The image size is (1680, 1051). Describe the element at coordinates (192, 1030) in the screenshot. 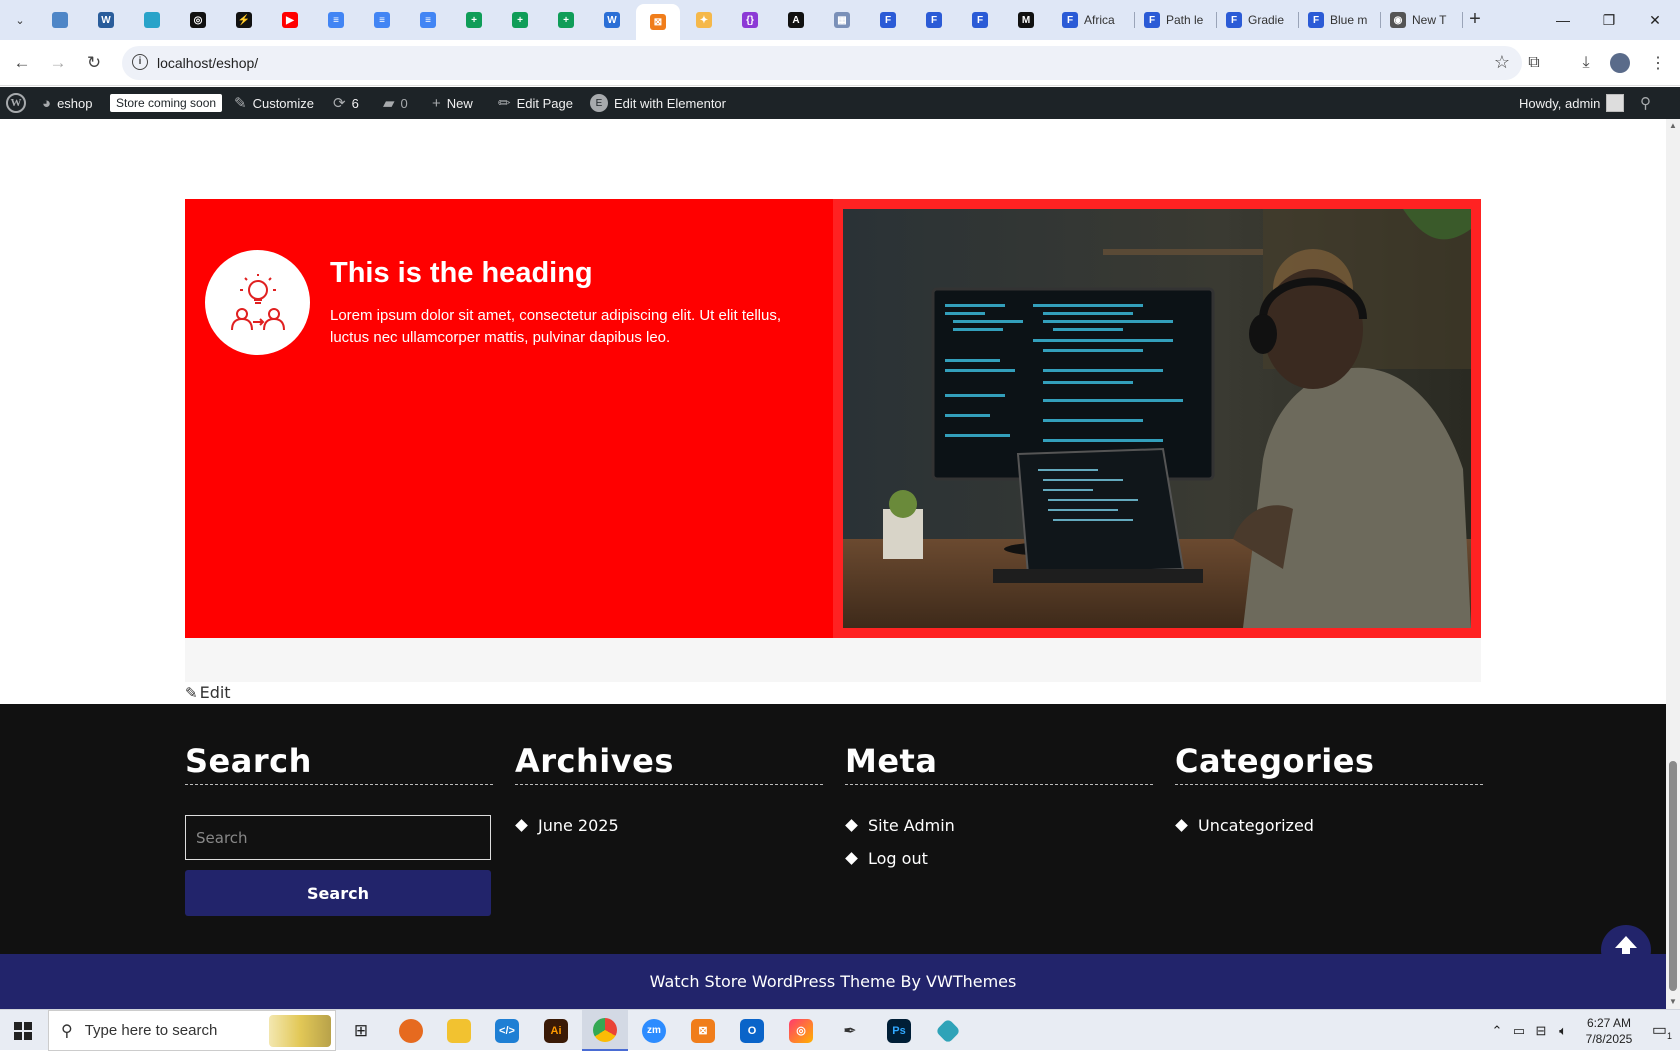

I see `taskbar-search-box: ⚲ Type here to search` at that location.